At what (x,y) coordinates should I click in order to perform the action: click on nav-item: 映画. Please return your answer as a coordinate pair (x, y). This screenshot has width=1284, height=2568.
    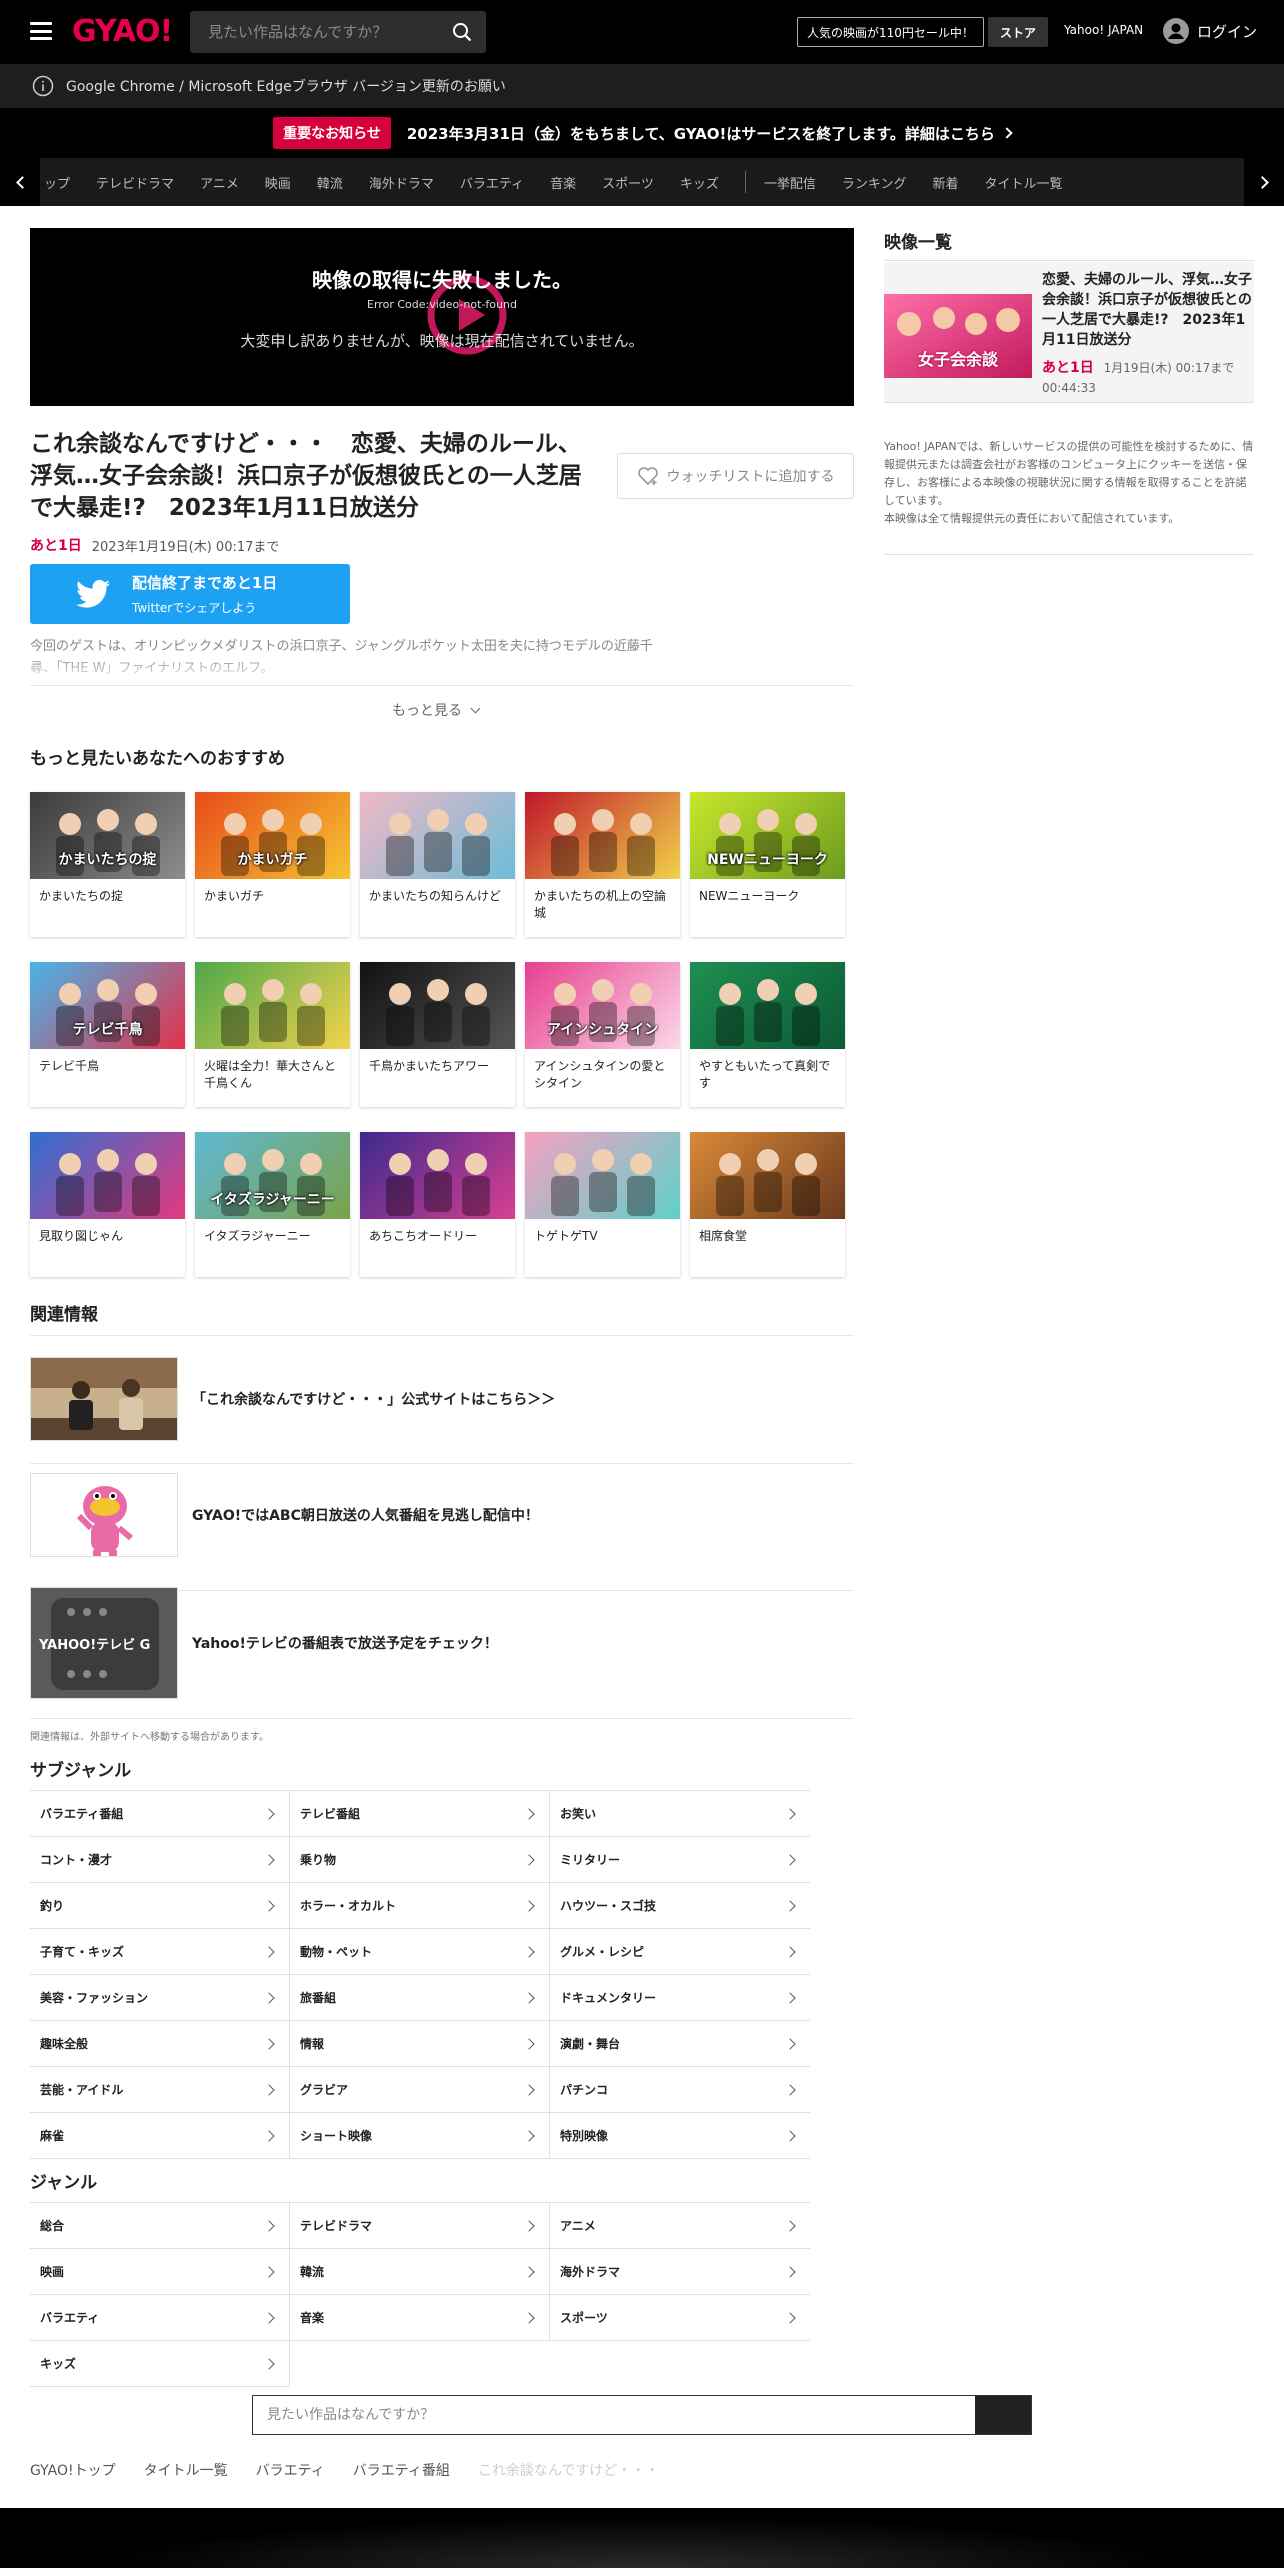
    Looking at the image, I should click on (278, 182).